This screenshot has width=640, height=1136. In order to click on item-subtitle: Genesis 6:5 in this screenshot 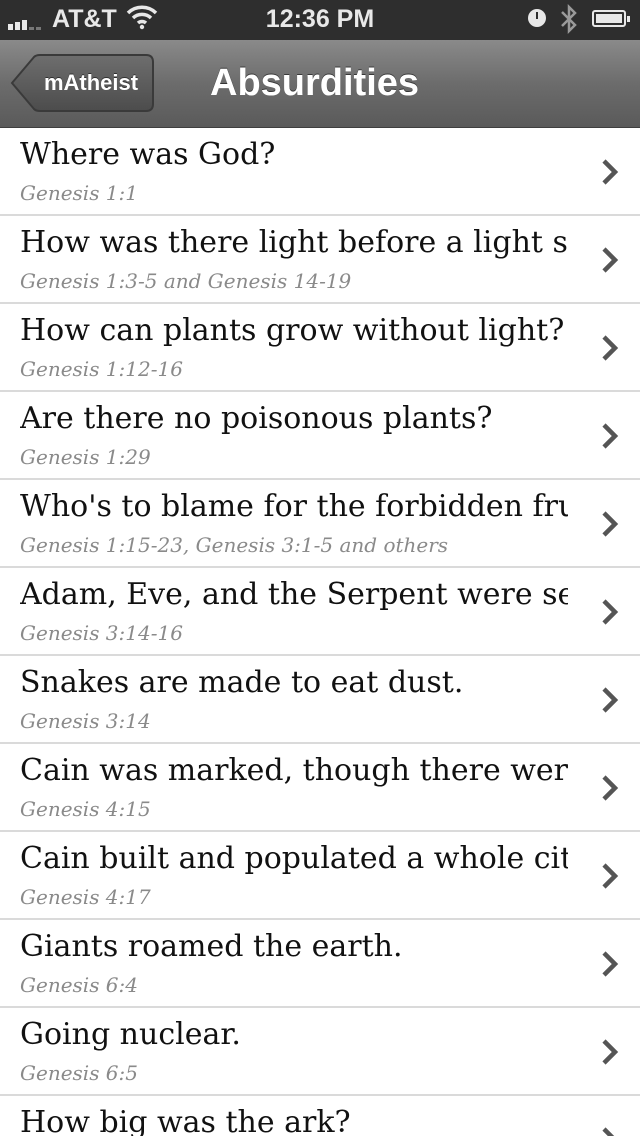, I will do `click(79, 1073)`.